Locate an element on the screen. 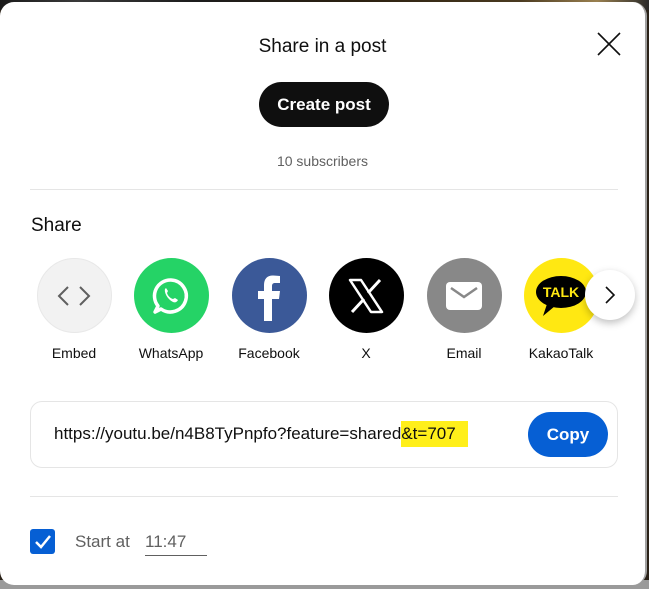 This screenshot has width=649, height=589. close-icon is located at coordinates (609, 44).